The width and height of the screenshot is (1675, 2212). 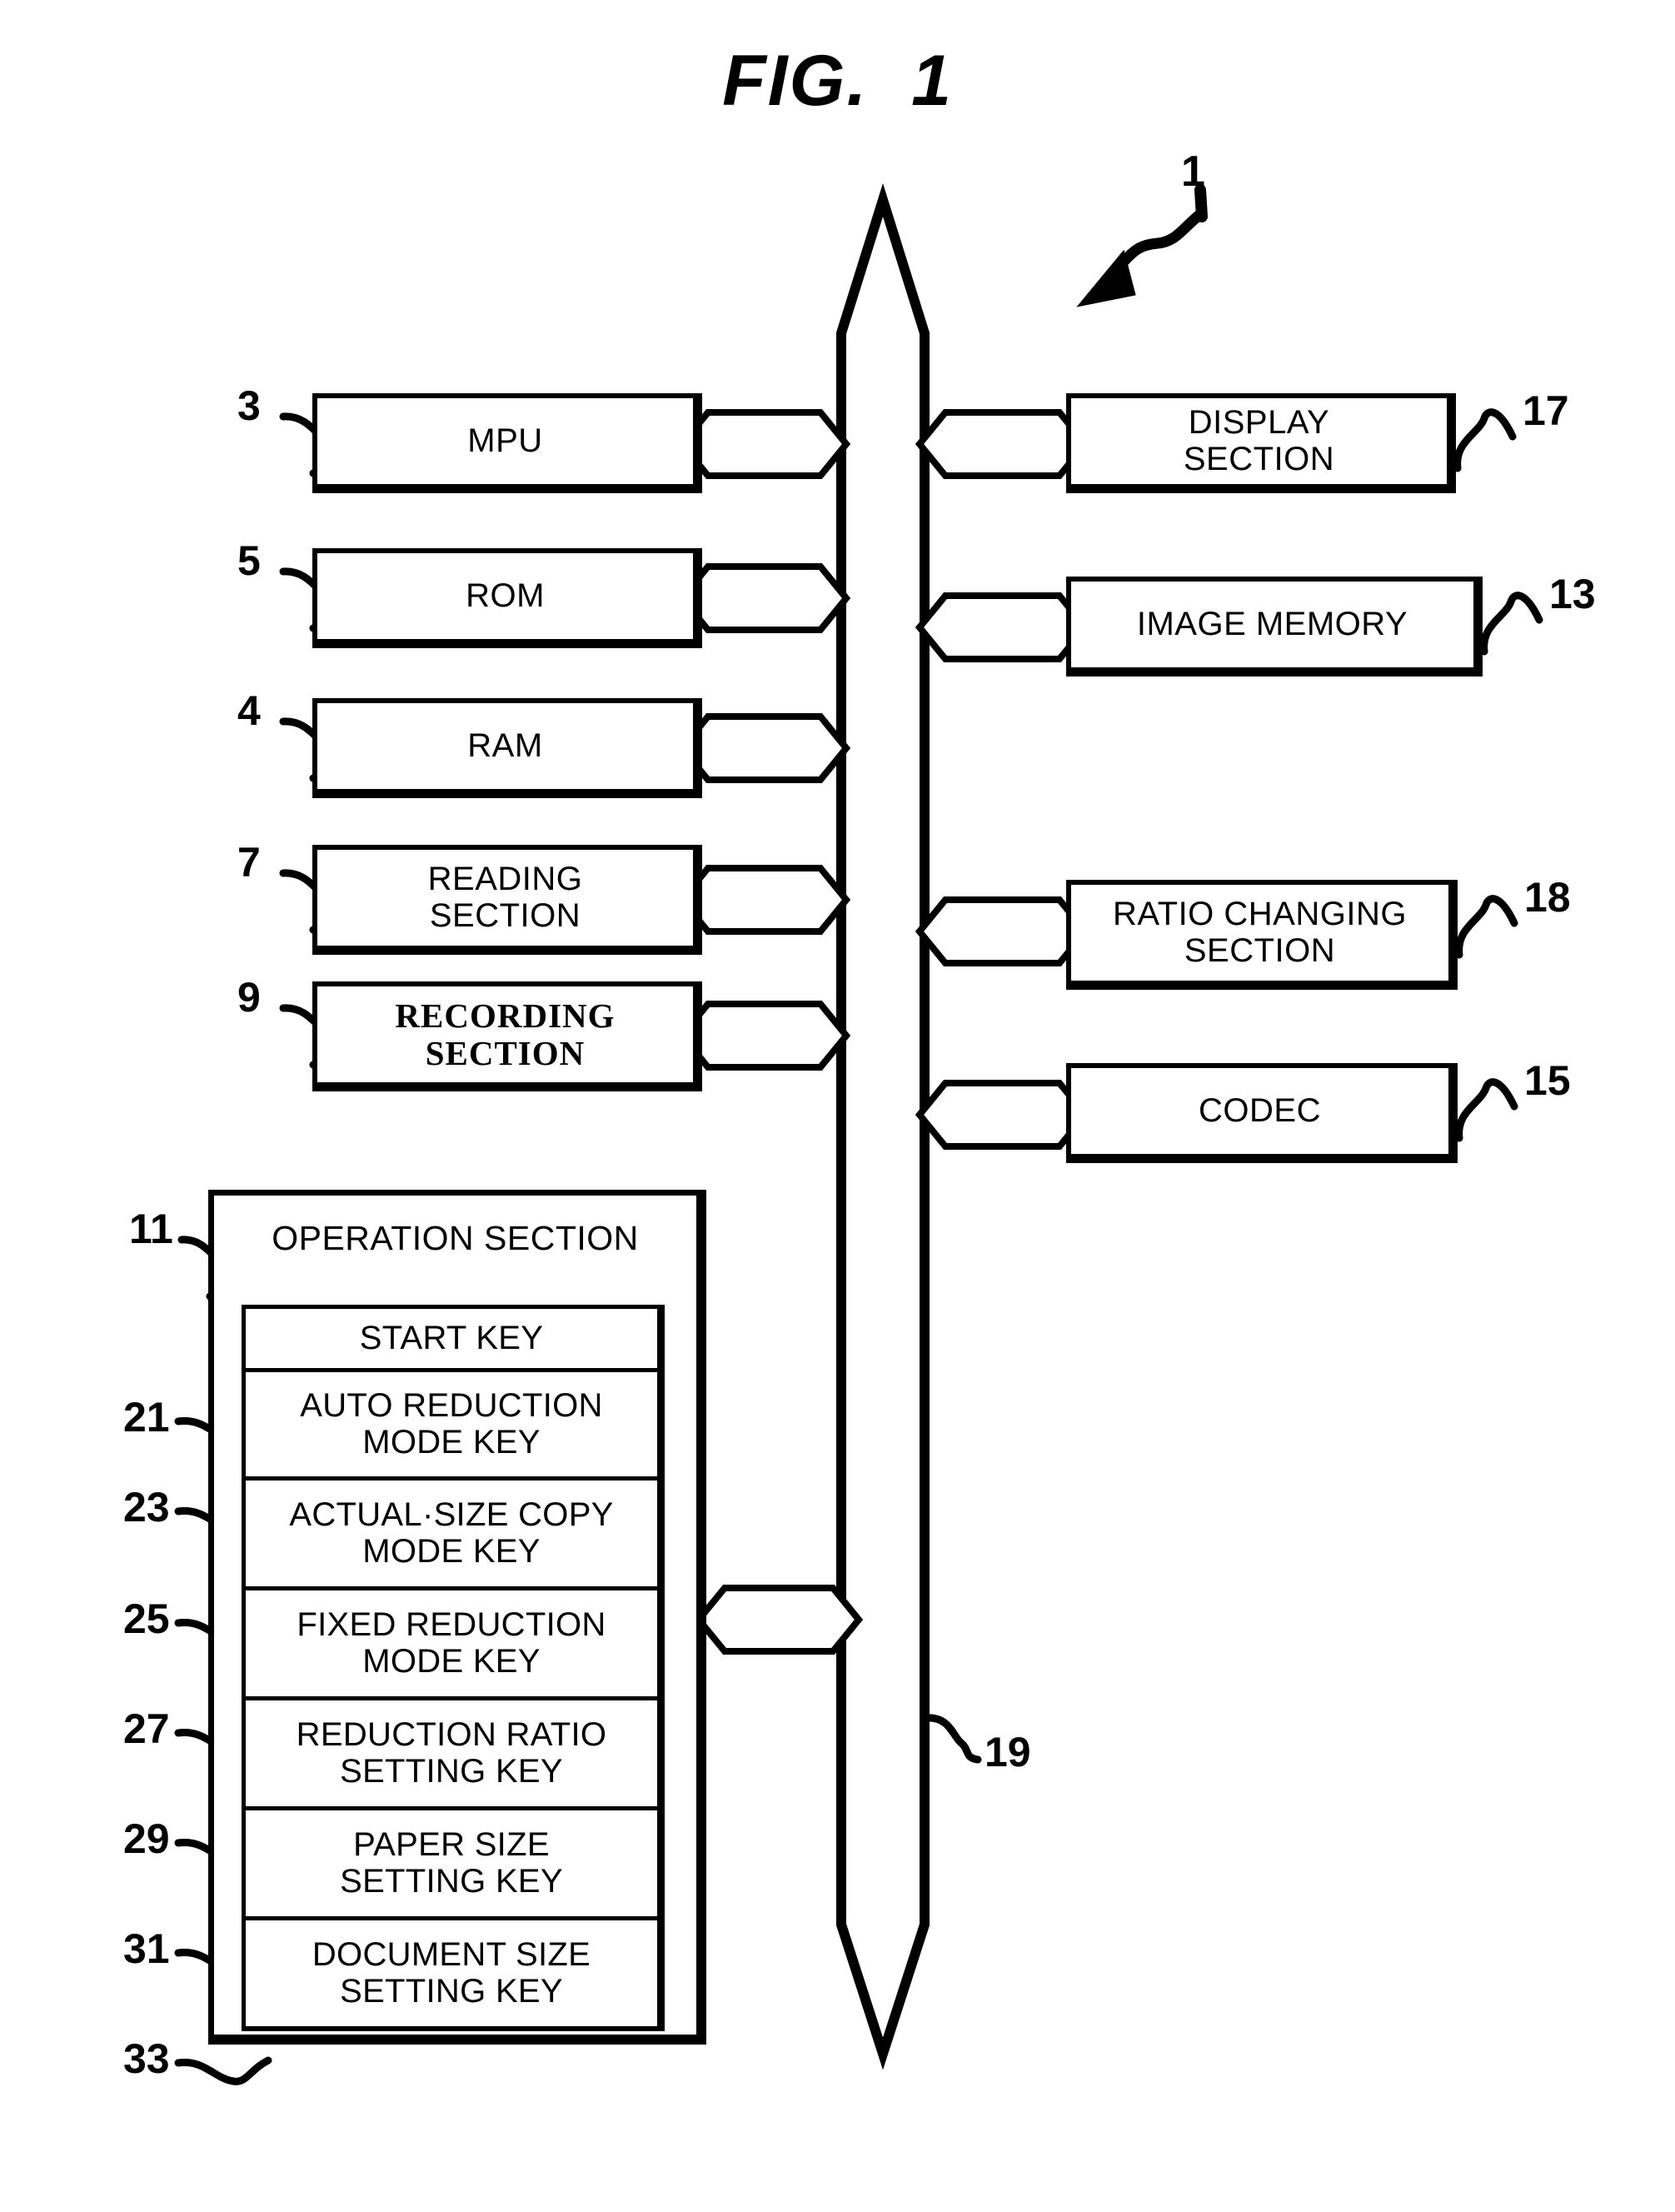 What do you see at coordinates (146, 1839) in the screenshot?
I see `ref-numeral-29: 29` at bounding box center [146, 1839].